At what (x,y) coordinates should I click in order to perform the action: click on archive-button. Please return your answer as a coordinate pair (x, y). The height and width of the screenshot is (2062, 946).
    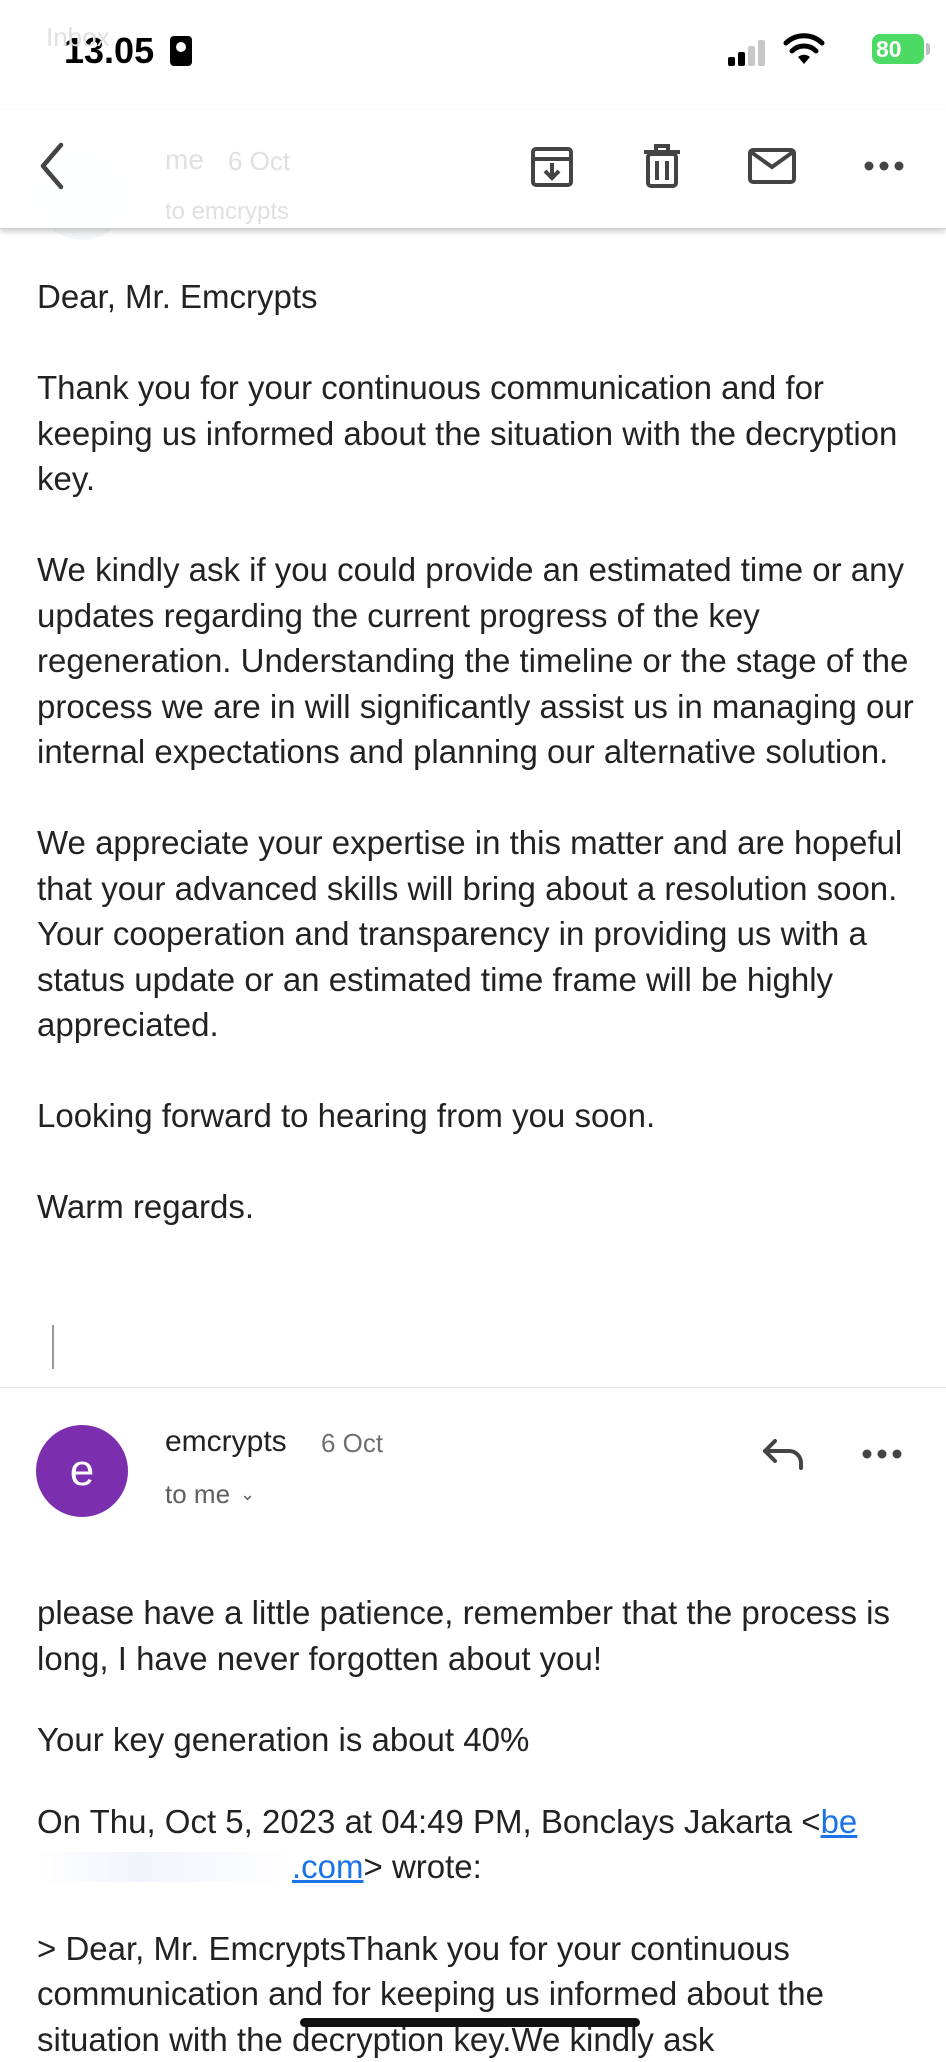
    Looking at the image, I should click on (552, 166).